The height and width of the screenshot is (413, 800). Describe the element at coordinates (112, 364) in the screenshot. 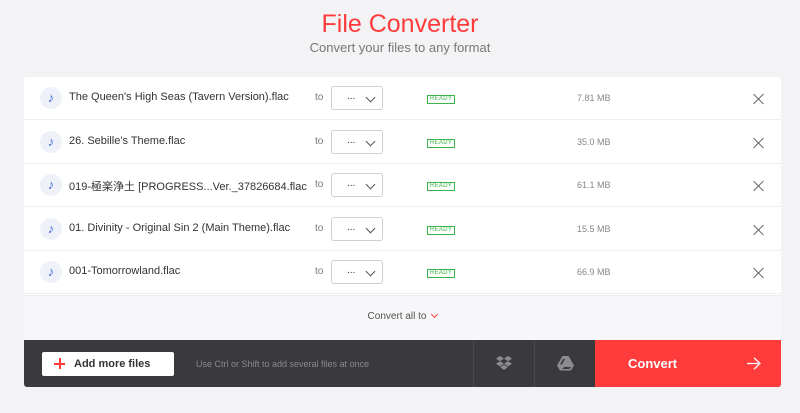

I see `add-files-label: Add more files` at that location.